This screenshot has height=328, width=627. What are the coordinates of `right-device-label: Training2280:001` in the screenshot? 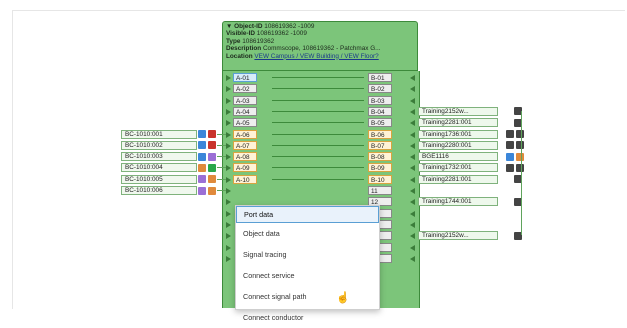 It's located at (458, 145).